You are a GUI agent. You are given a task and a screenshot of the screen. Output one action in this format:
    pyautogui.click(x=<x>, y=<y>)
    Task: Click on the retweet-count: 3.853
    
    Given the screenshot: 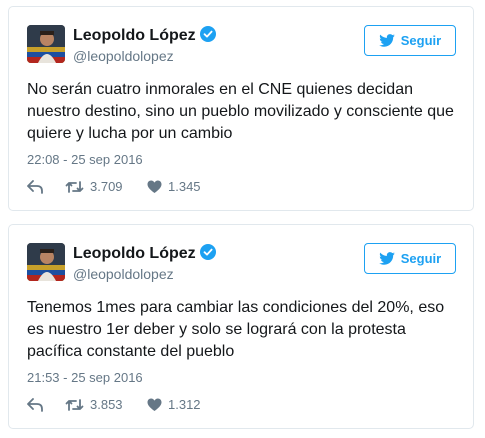 What is the action you would take?
    pyautogui.click(x=106, y=404)
    